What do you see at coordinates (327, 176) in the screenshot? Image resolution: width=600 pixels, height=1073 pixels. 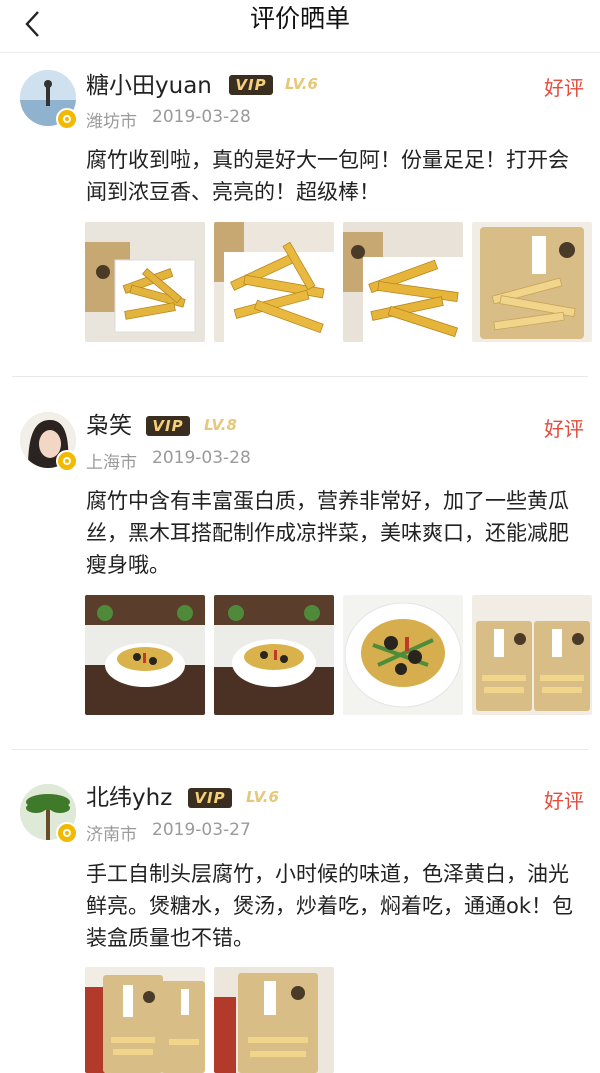 I see `review-text: 腐竹收到啦，真的是好大一包阿！份量足足！打开会闻到浓豆香、亮亮的！超级棒！` at bounding box center [327, 176].